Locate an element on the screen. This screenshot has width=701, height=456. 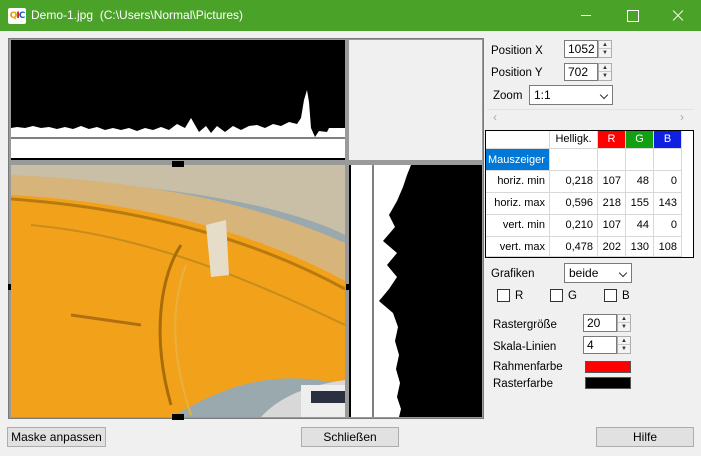
position-x-spinner: ▲ ▼ is located at coordinates (605, 49).